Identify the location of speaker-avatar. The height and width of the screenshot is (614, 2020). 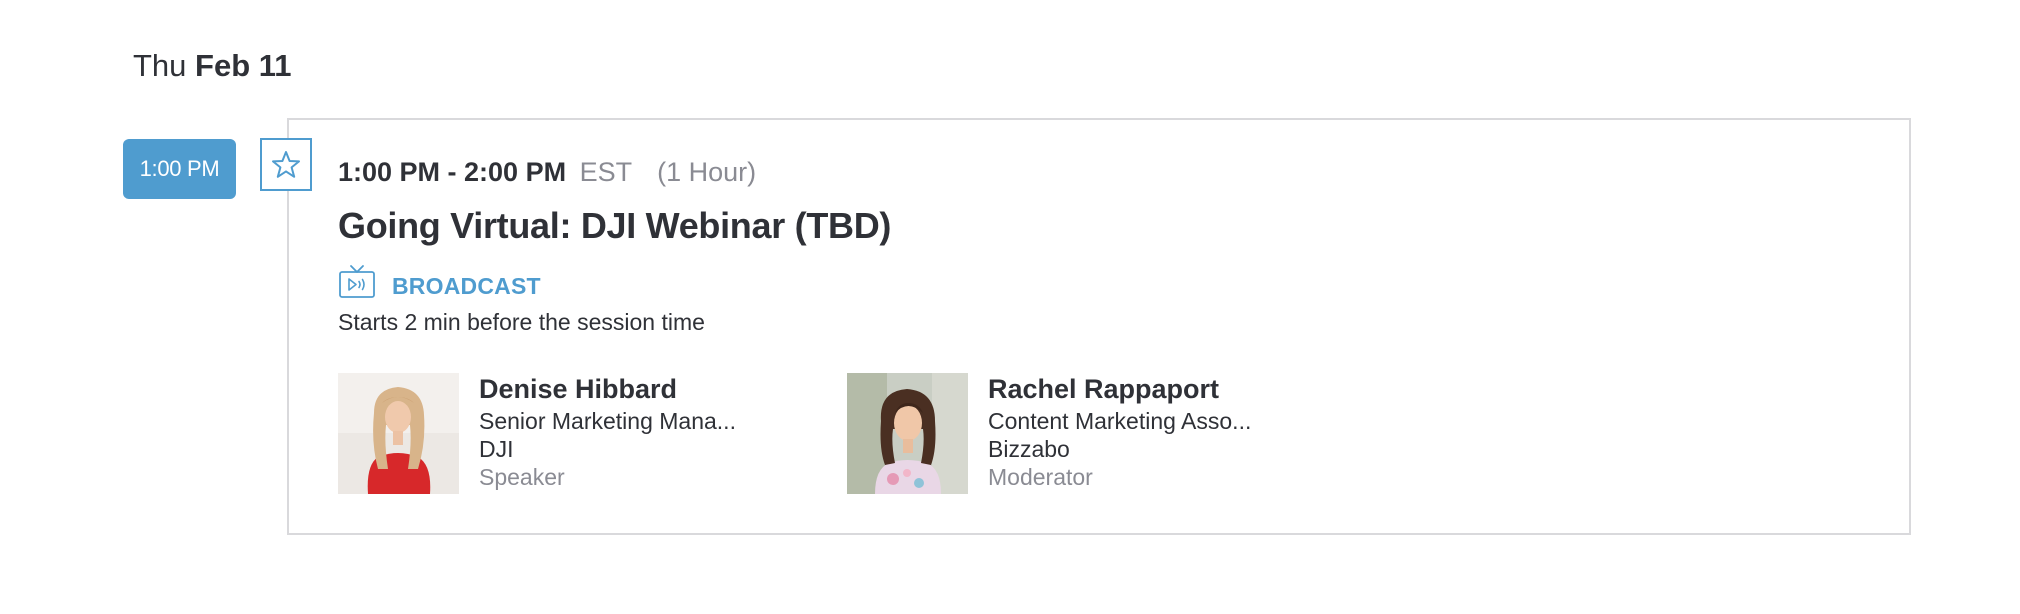
(398, 433).